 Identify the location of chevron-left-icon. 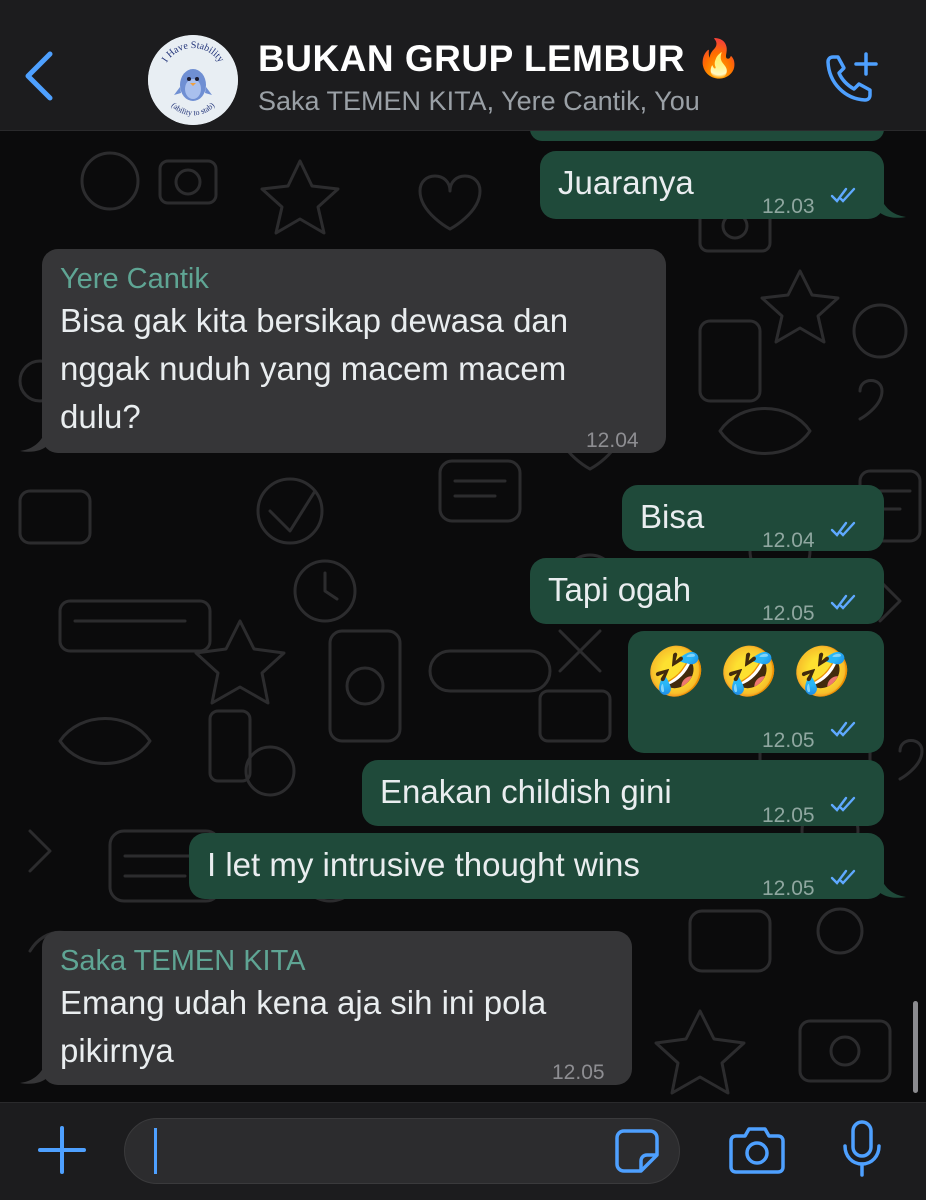
(39, 76).